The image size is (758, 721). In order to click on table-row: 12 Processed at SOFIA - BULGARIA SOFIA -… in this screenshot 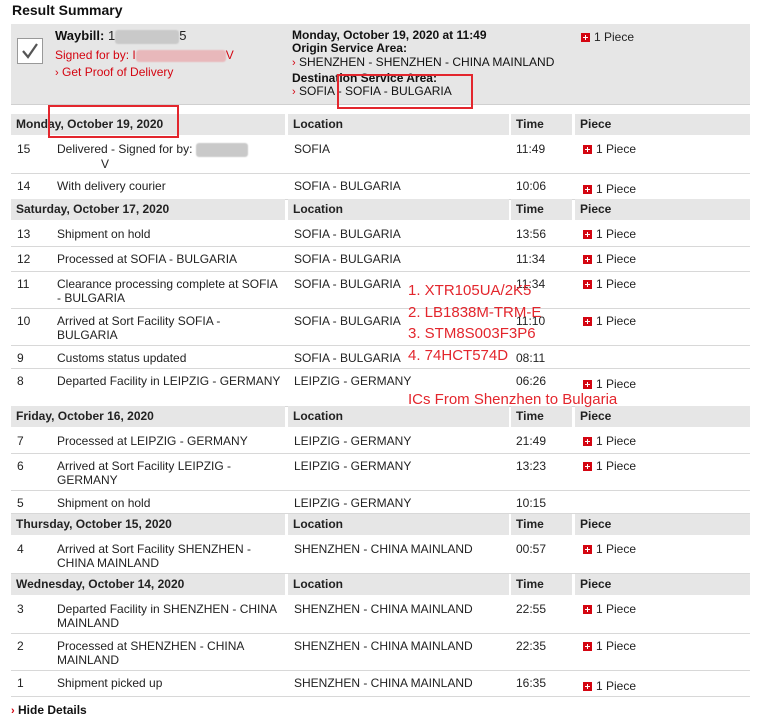, I will do `click(380, 259)`.